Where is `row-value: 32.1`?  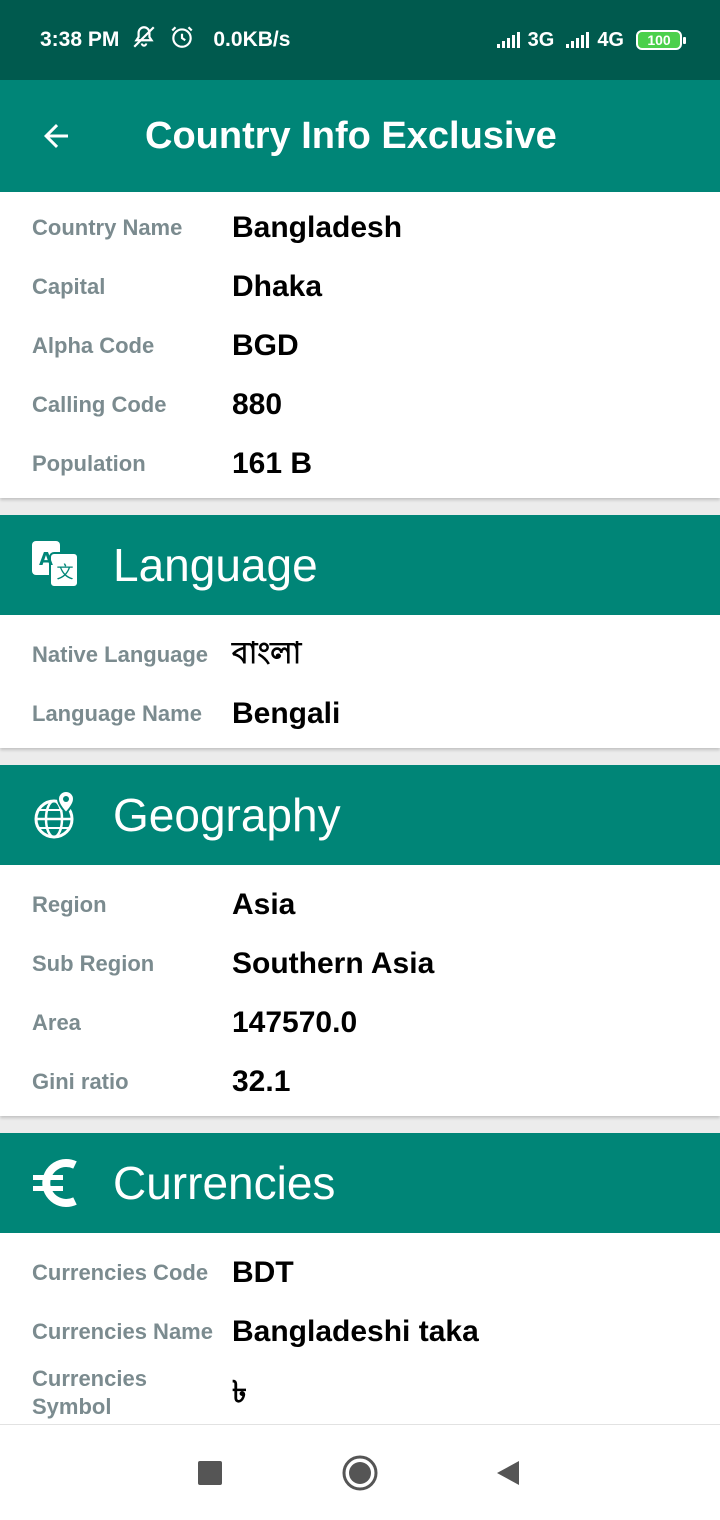 row-value: 32.1 is located at coordinates (261, 1081).